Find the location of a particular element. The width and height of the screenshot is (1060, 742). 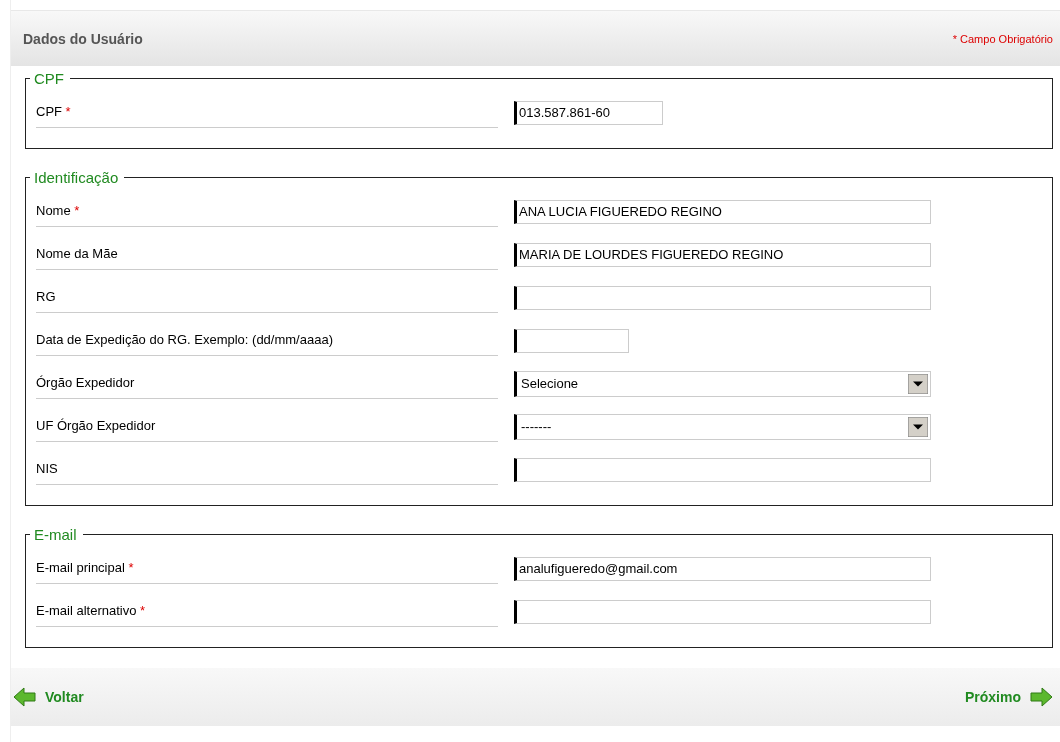

field-label: Nome is located at coordinates (53, 210).